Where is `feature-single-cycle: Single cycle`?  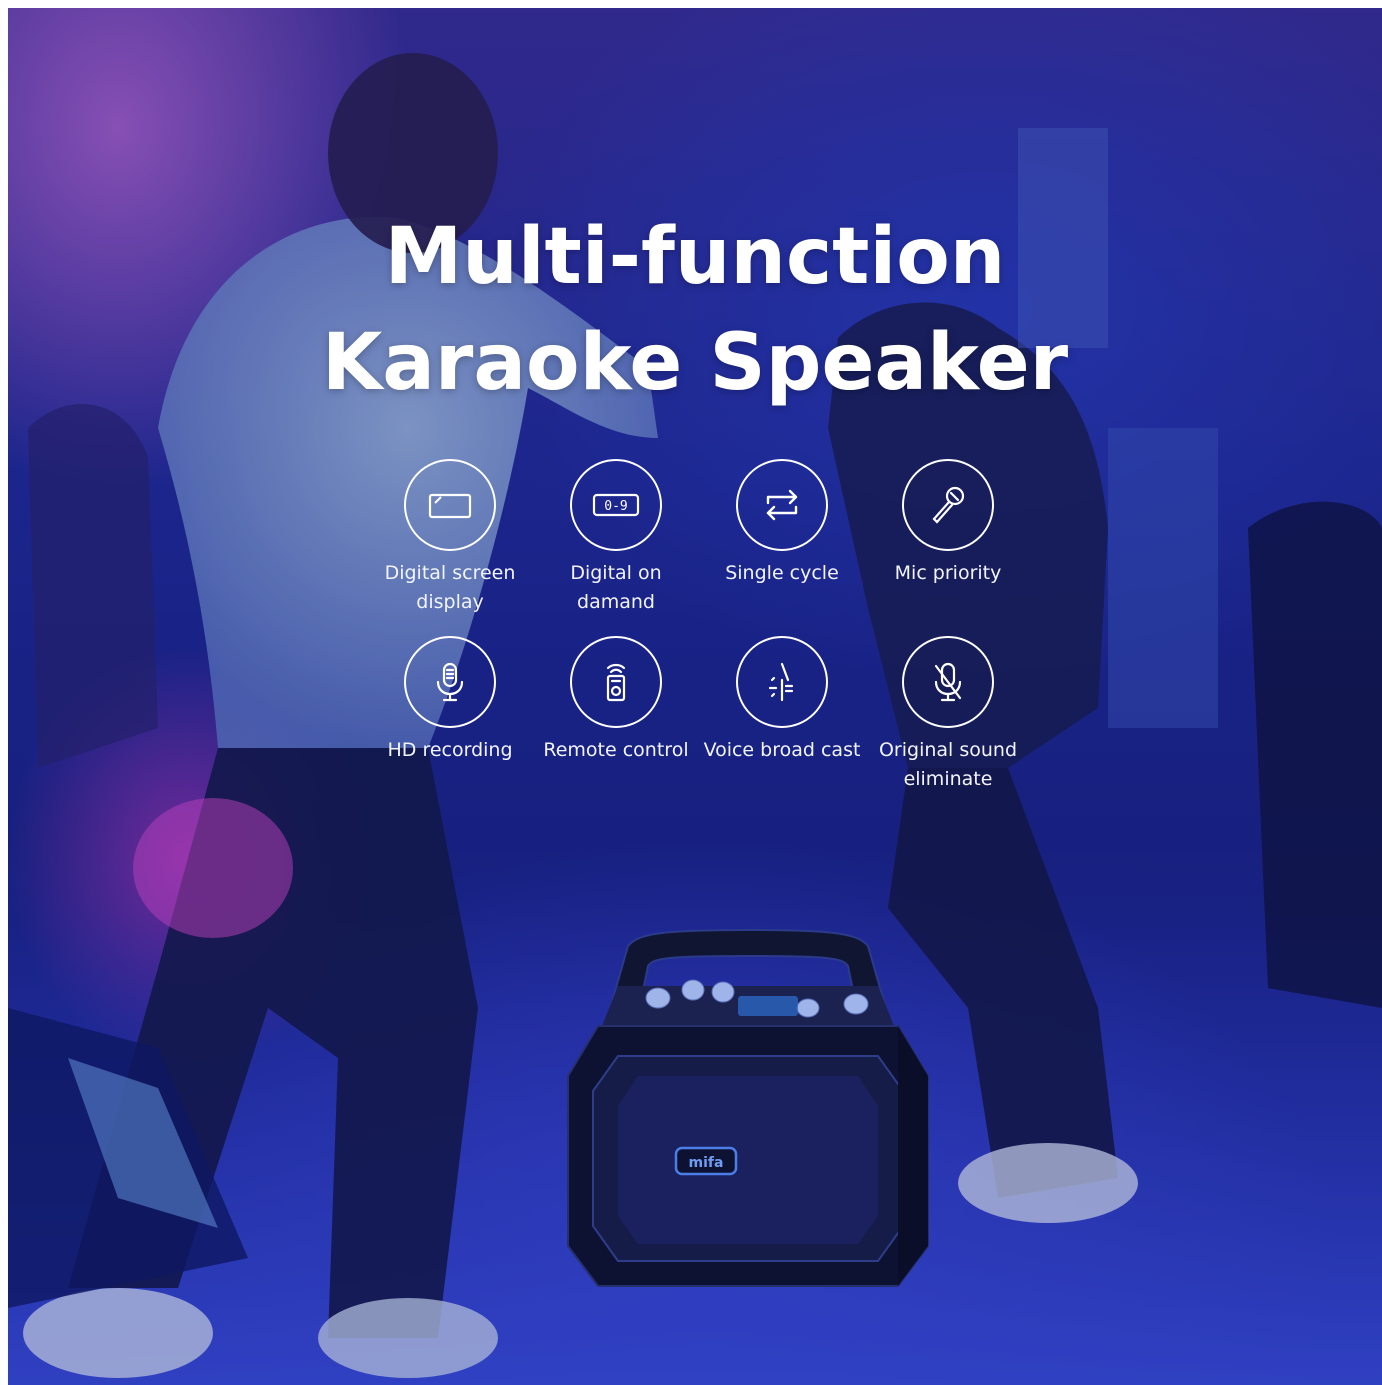 feature-single-cycle: Single cycle is located at coordinates (782, 523).